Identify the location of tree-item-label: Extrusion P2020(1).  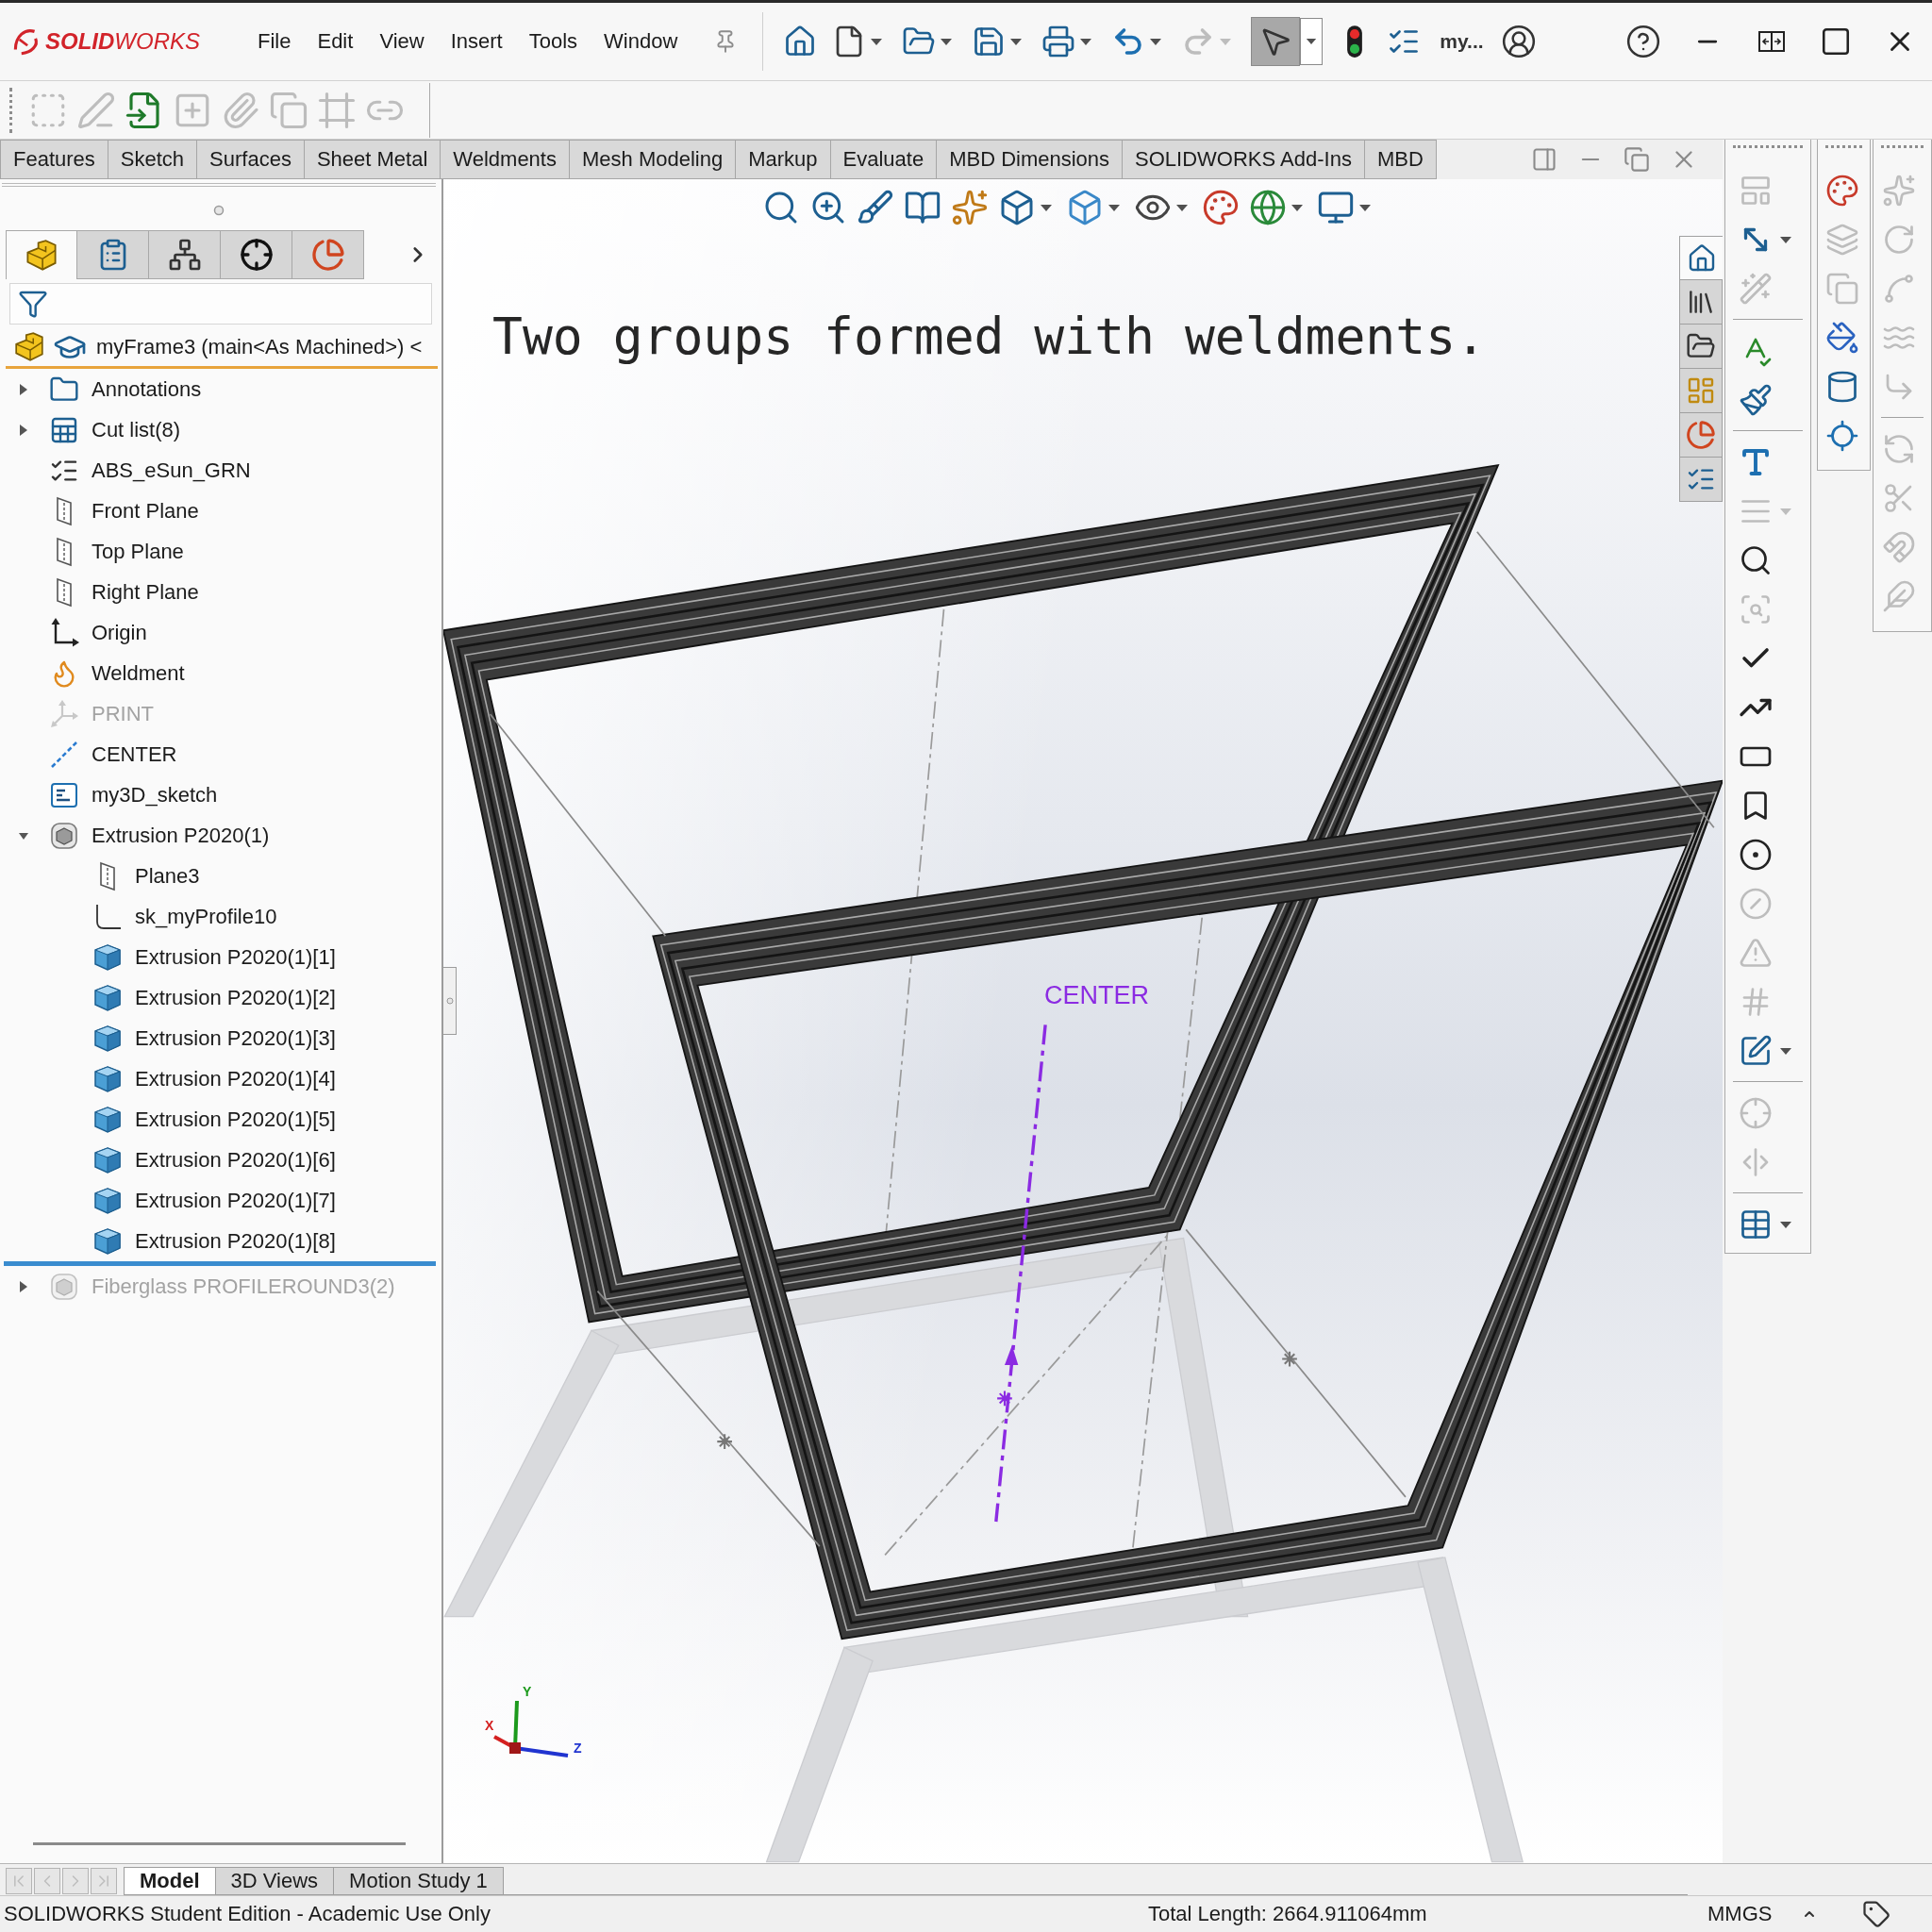
(181, 835).